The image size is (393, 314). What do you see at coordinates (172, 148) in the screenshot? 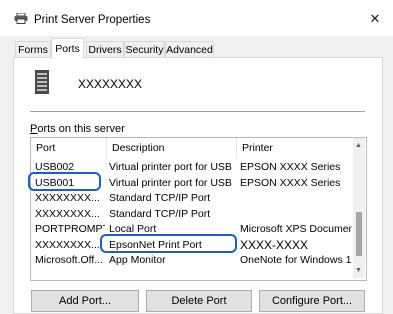
I see `column-header-description: Description` at bounding box center [172, 148].